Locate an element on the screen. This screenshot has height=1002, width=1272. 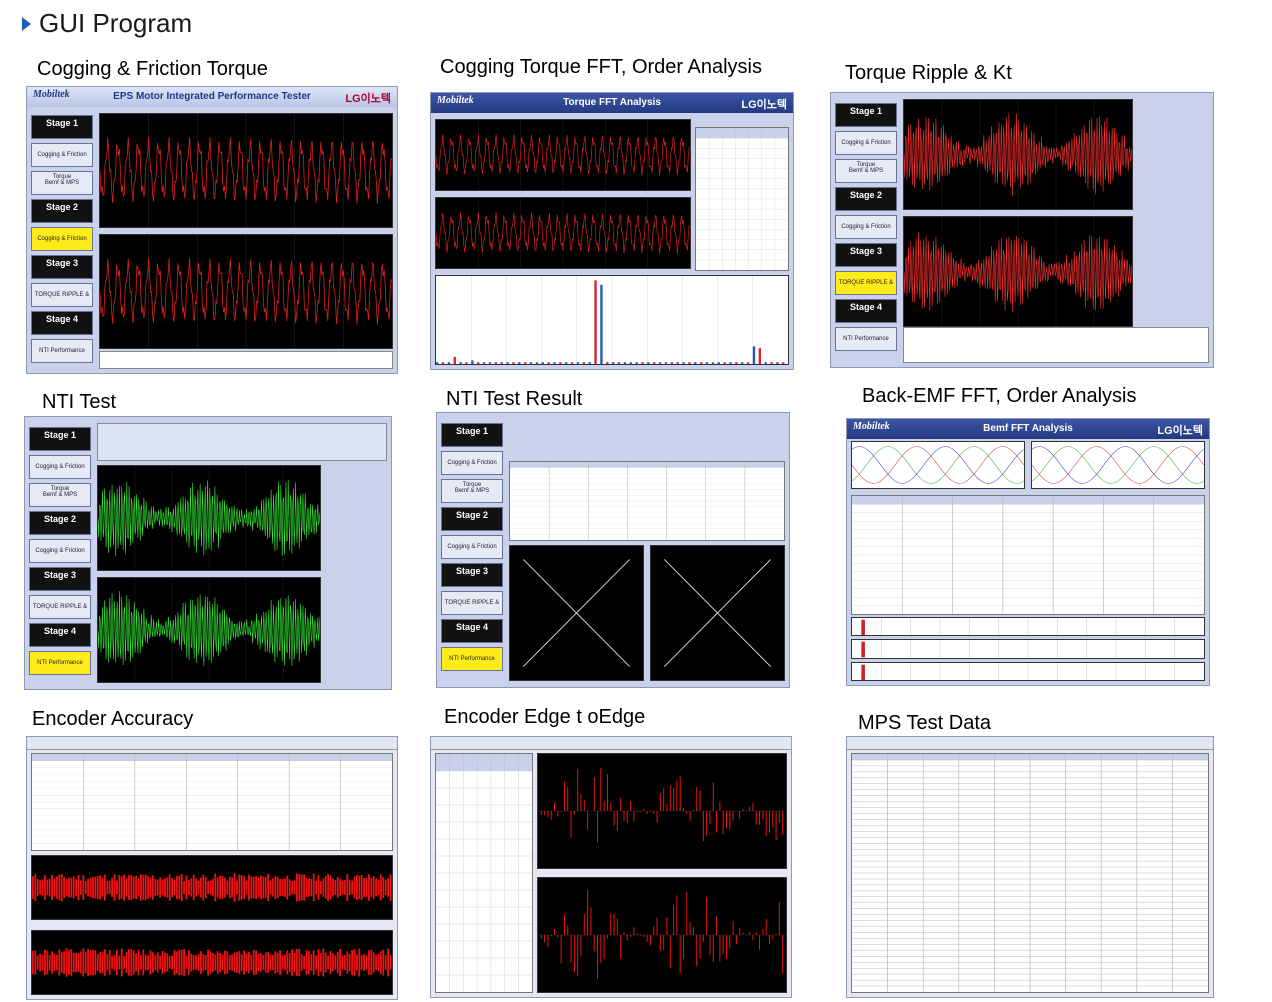
encoder-error-plots is located at coordinates (212, 925).